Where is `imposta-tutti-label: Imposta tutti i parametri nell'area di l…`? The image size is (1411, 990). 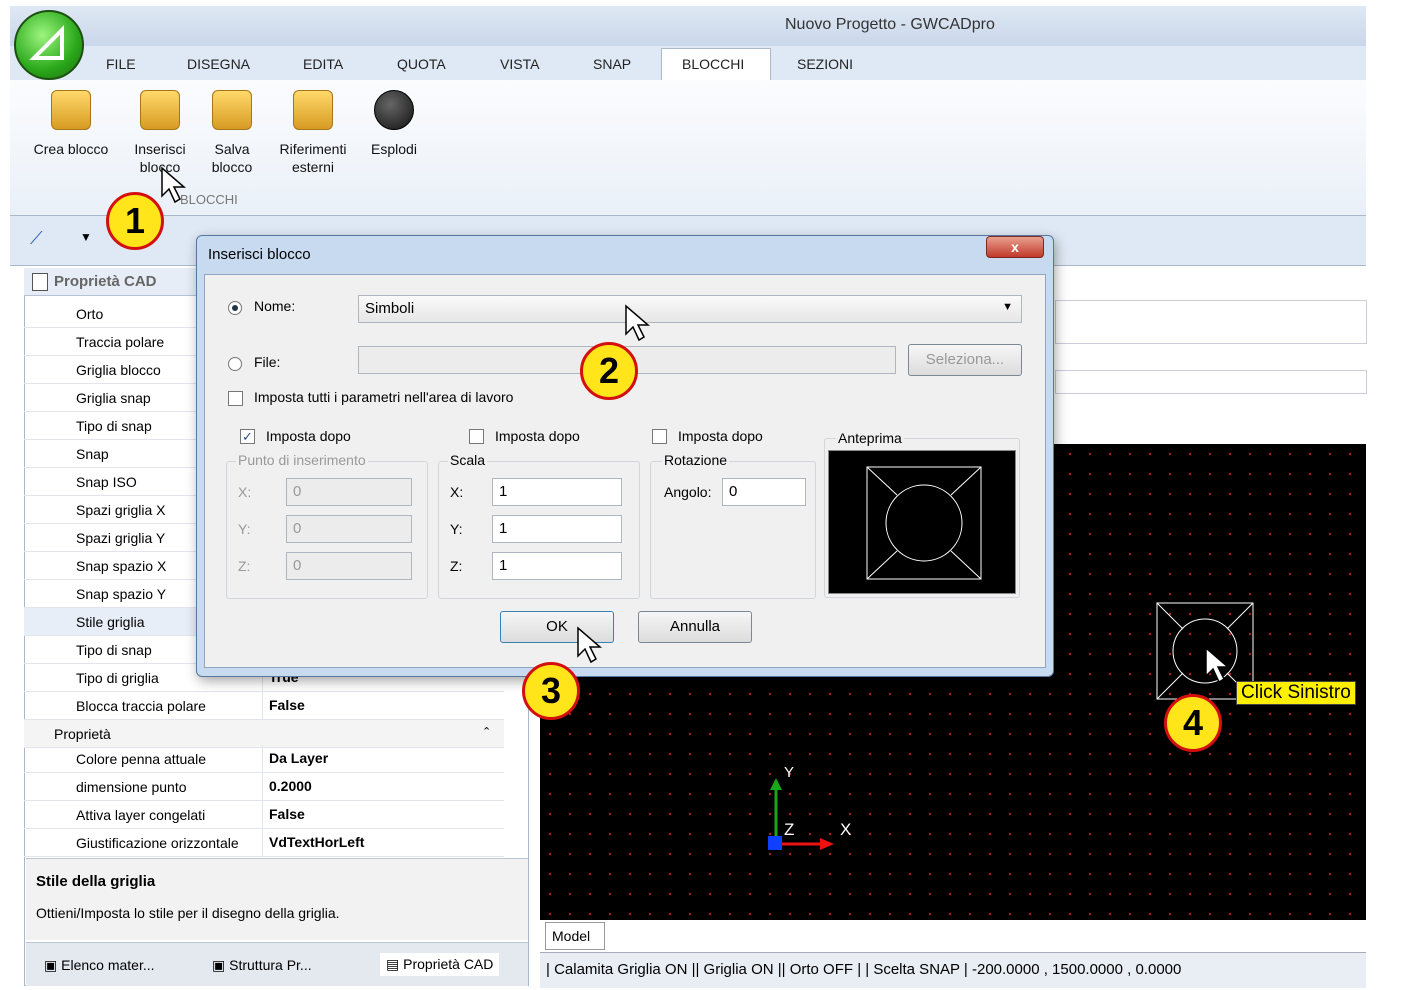
imposta-tutti-label: Imposta tutti i parametri nell'area di l… is located at coordinates (384, 397).